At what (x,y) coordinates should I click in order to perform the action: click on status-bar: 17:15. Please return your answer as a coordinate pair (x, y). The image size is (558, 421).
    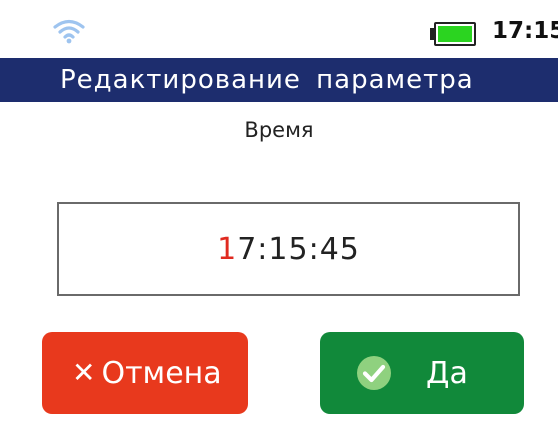
    Looking at the image, I should click on (279, 29).